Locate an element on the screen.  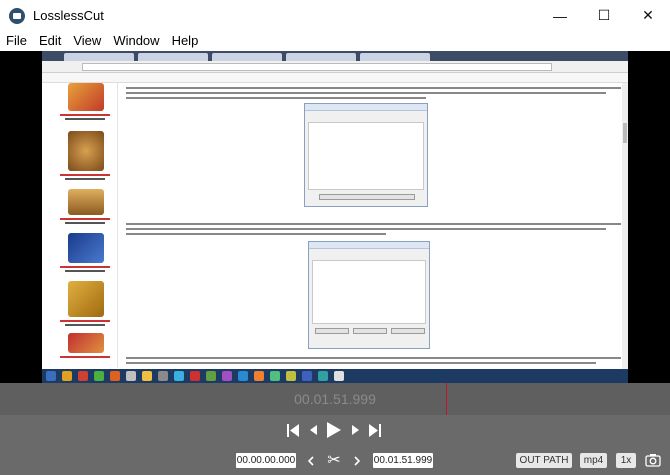
frame-address-bar is located at coordinates (335, 67).